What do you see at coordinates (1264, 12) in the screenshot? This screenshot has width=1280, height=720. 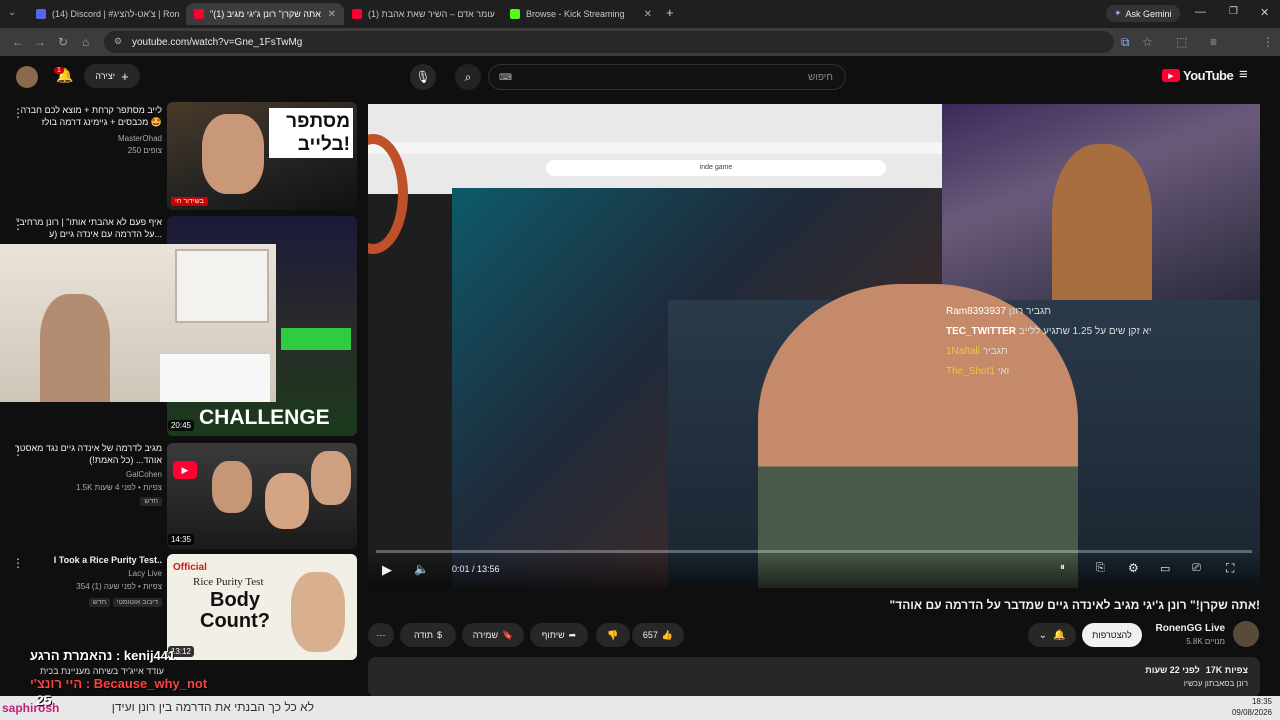 I see `window-close-button: ✕` at bounding box center [1264, 12].